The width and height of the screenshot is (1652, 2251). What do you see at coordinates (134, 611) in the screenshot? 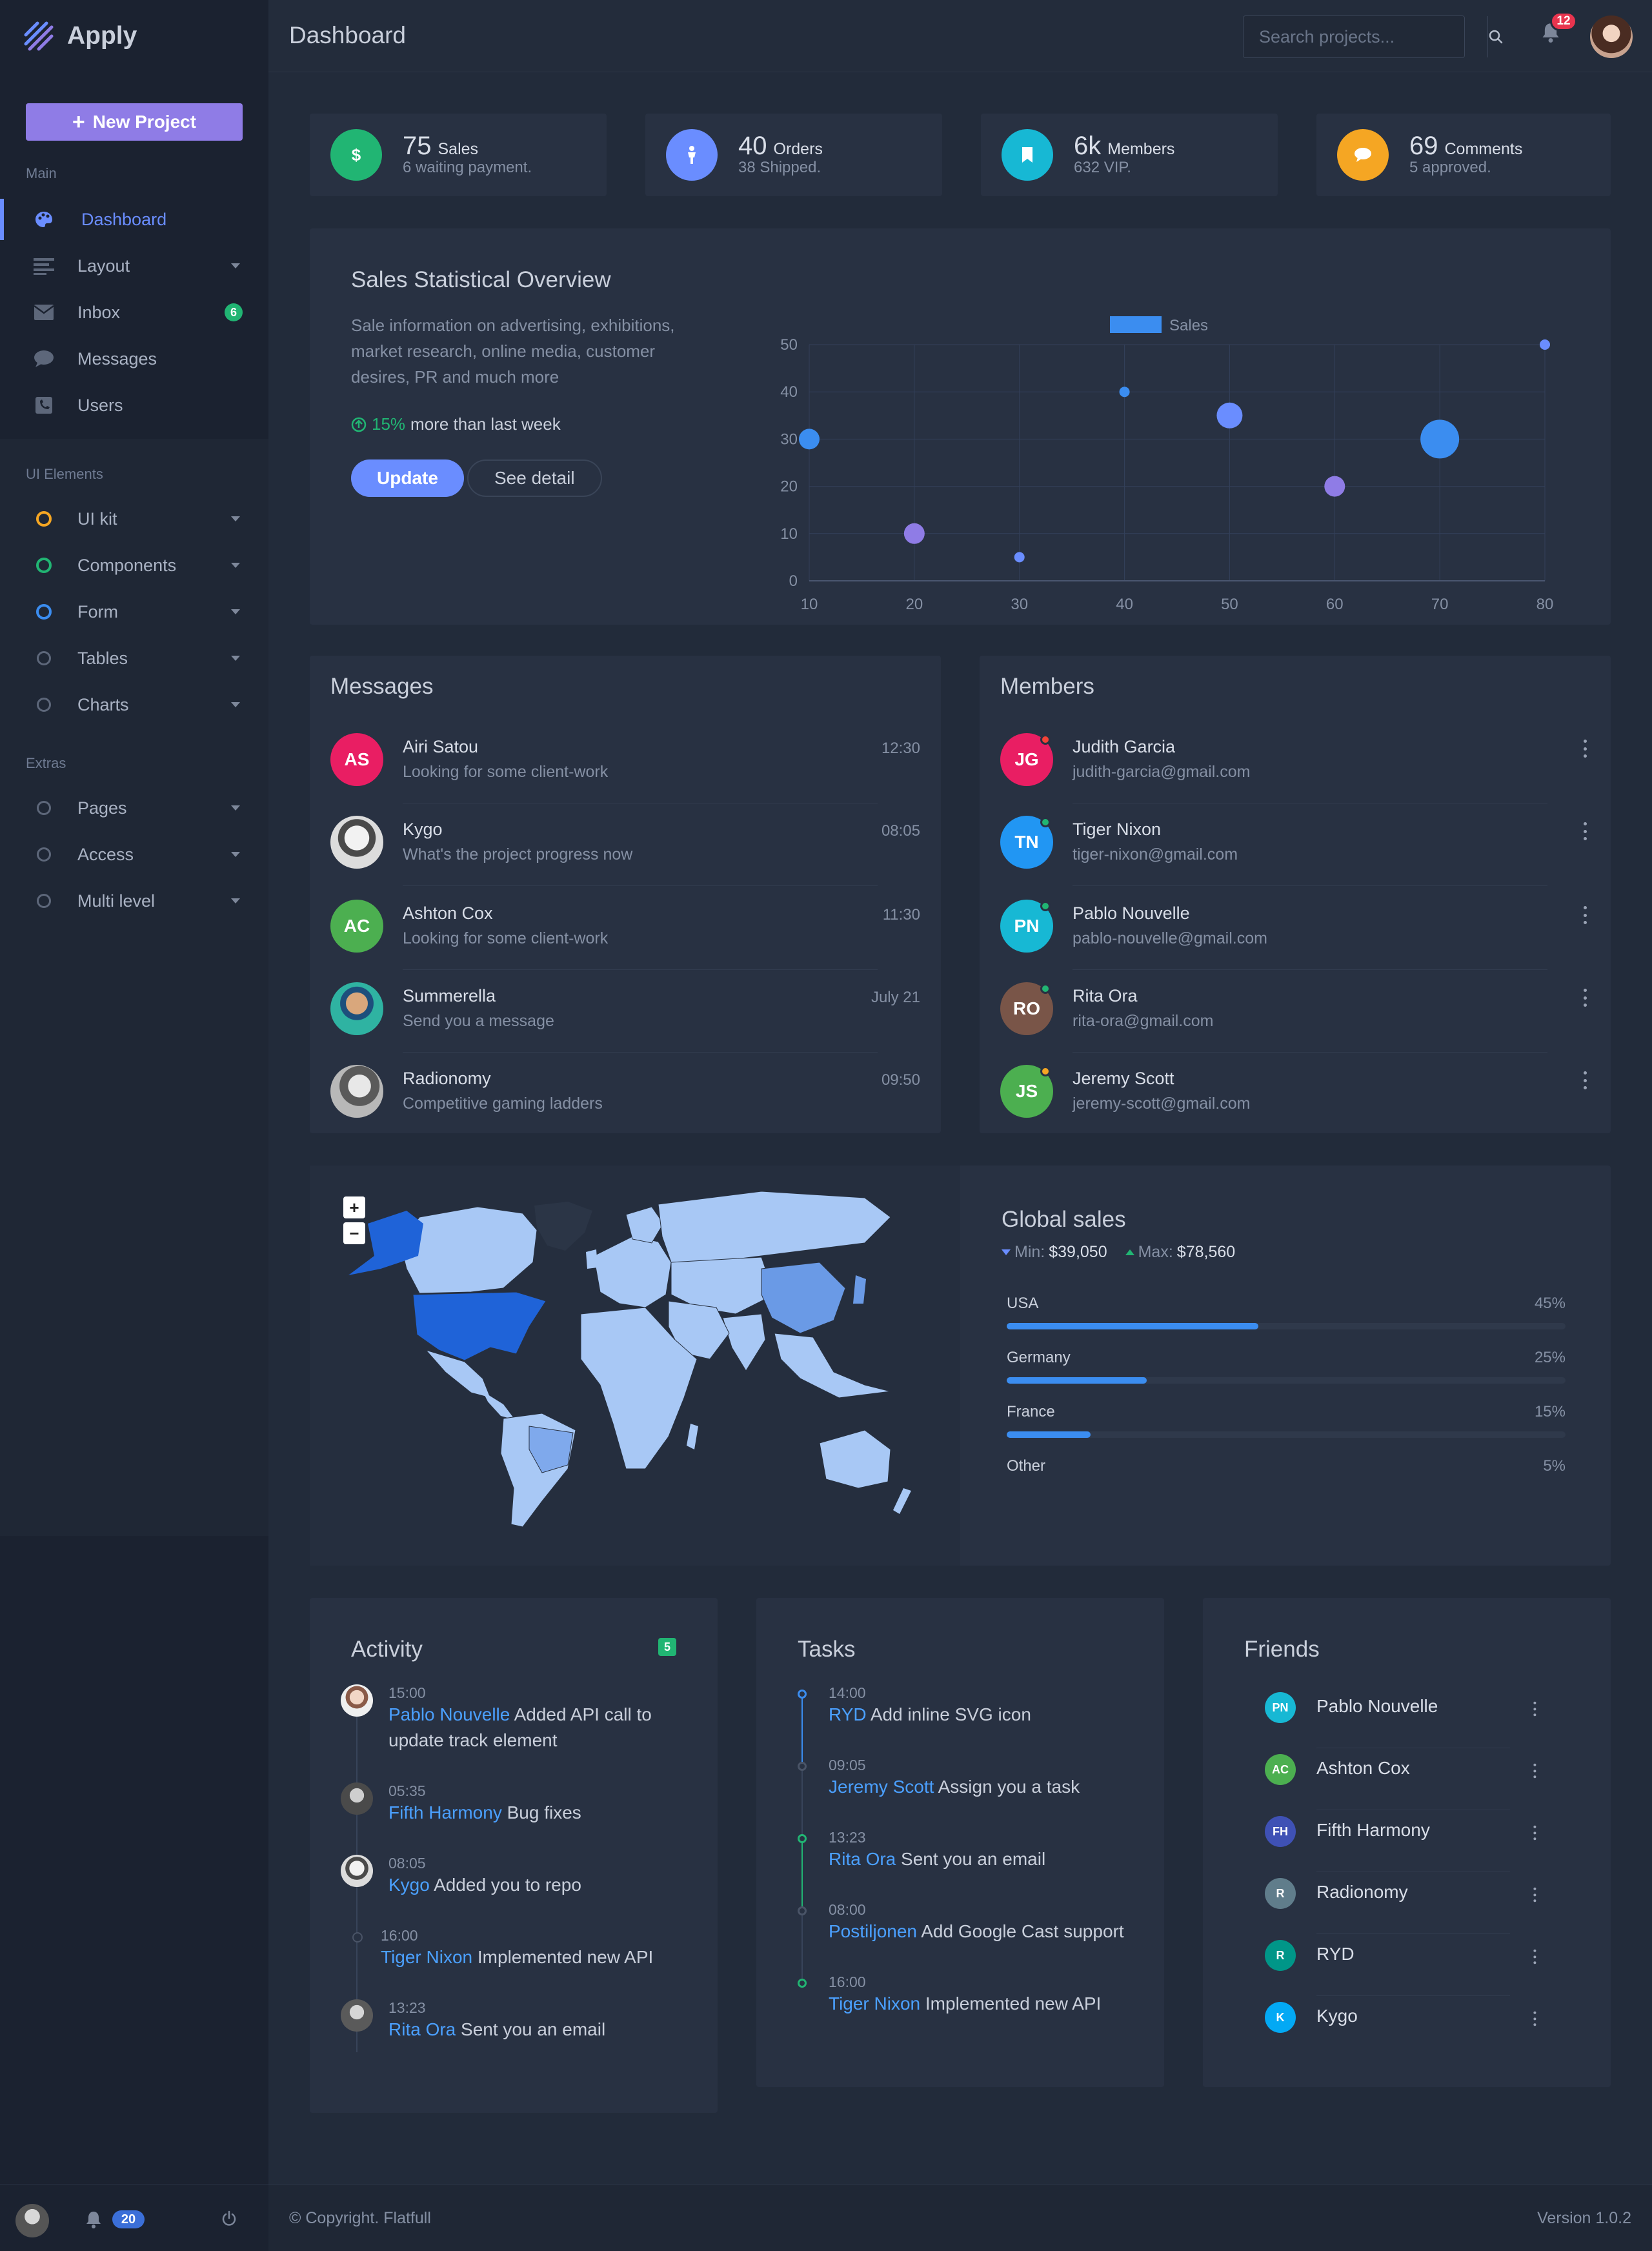
I see `sidebar-item-form: Form` at bounding box center [134, 611].